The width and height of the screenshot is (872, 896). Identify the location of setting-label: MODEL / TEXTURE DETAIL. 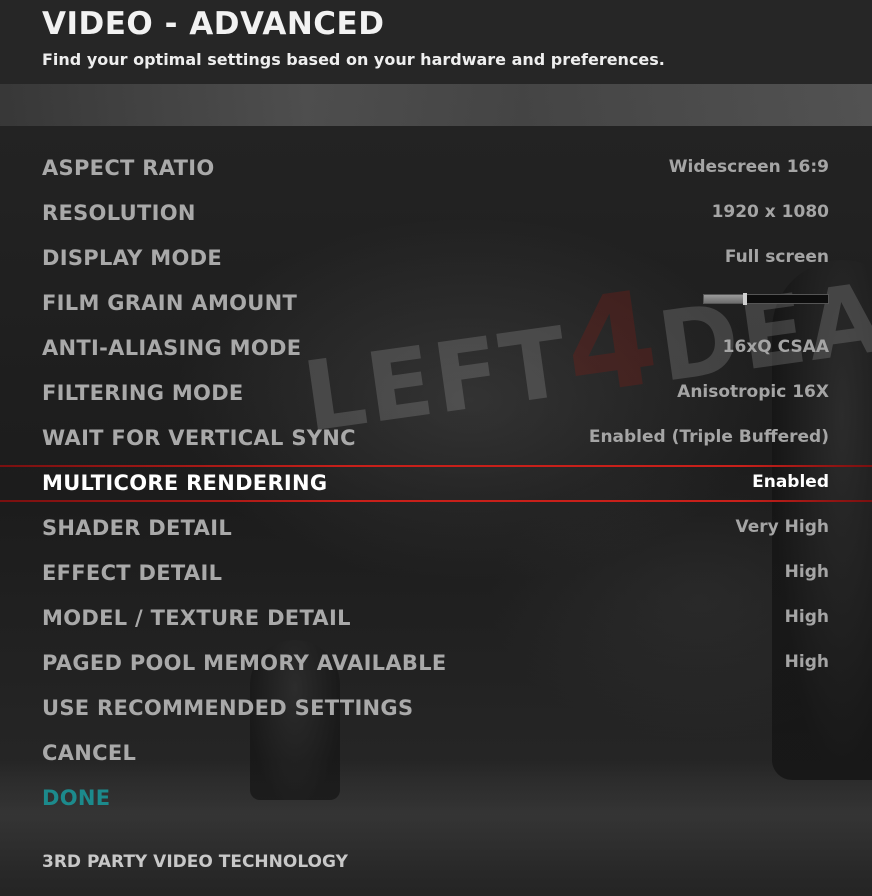
(196, 618).